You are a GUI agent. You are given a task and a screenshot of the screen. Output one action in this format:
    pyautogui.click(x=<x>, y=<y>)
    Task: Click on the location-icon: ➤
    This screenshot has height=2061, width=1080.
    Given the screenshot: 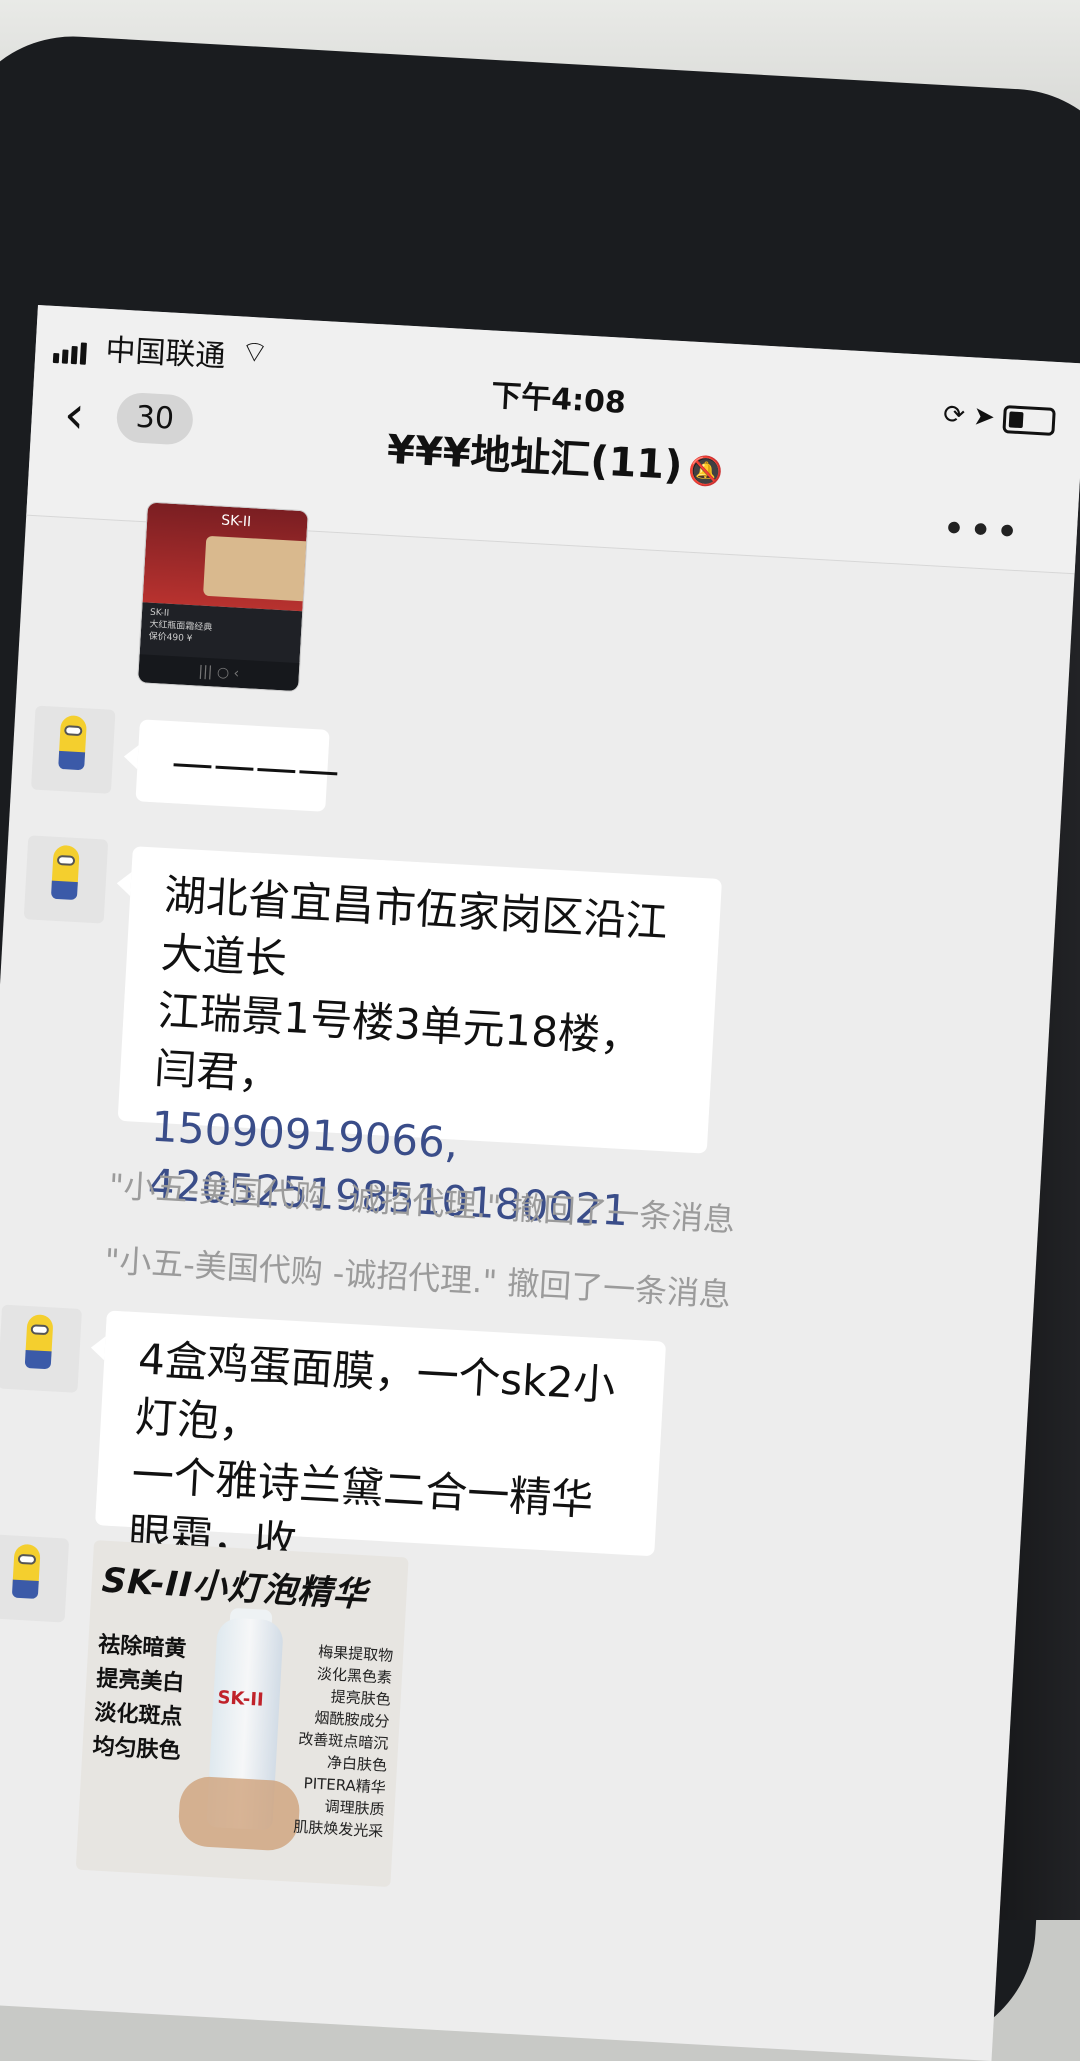 What is the action you would take?
    pyautogui.click(x=984, y=417)
    